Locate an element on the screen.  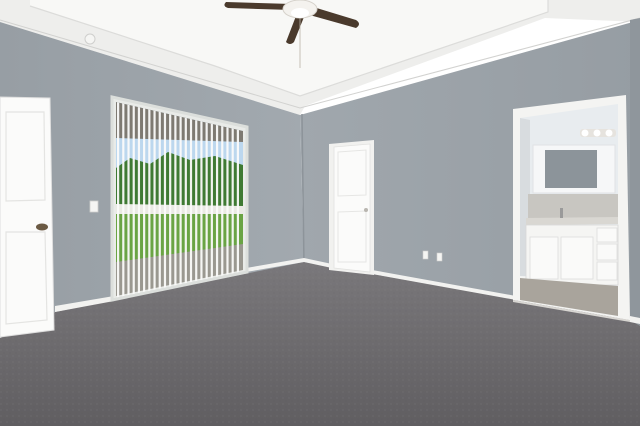
smoke-detector is located at coordinates (90, 39).